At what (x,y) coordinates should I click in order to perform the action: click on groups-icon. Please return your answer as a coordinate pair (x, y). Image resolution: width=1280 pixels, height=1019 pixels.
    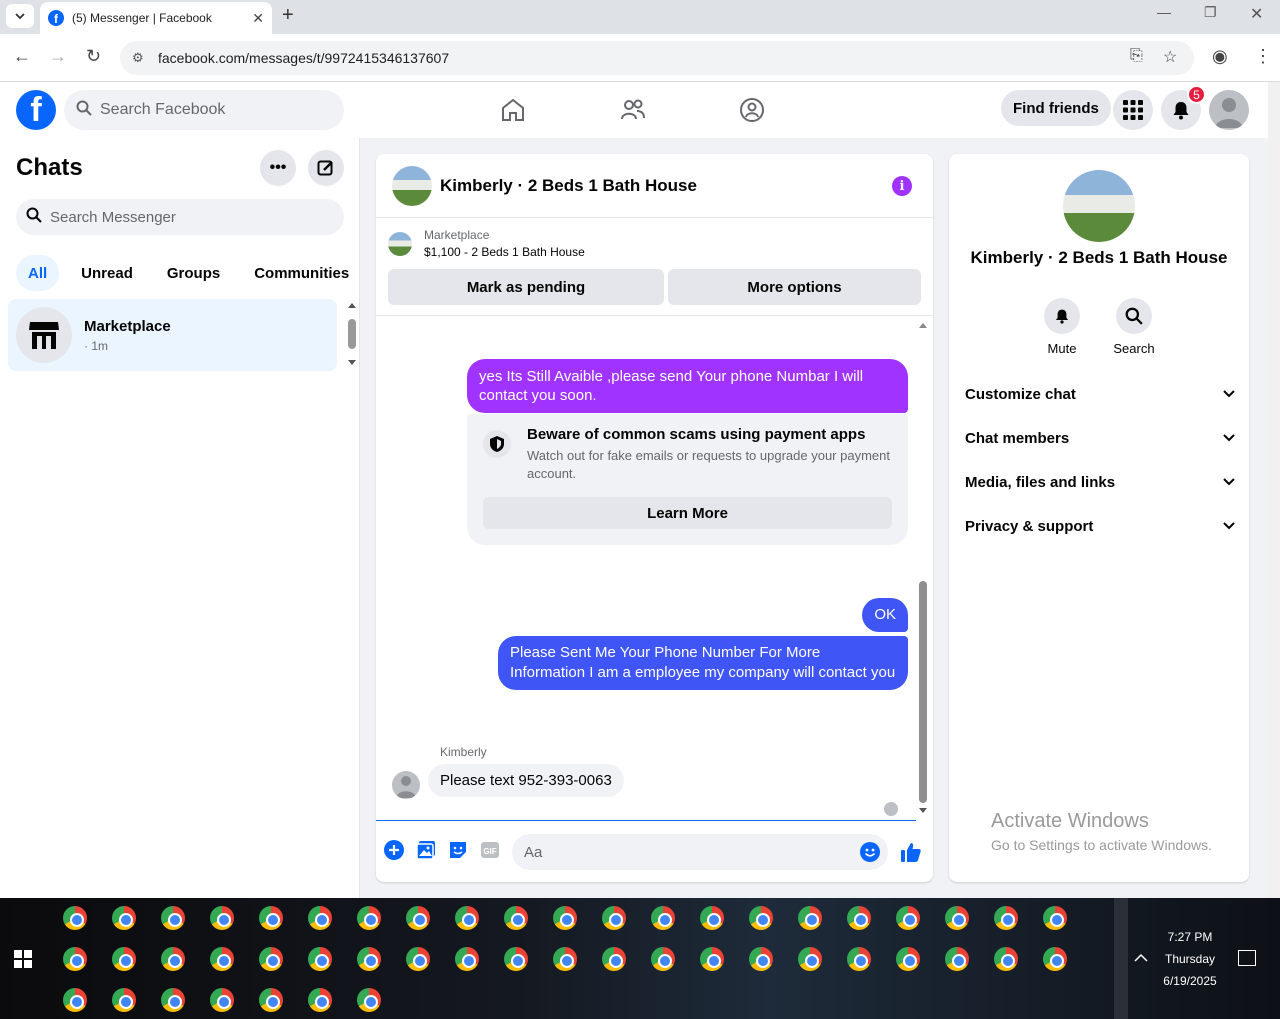
    Looking at the image, I should click on (752, 110).